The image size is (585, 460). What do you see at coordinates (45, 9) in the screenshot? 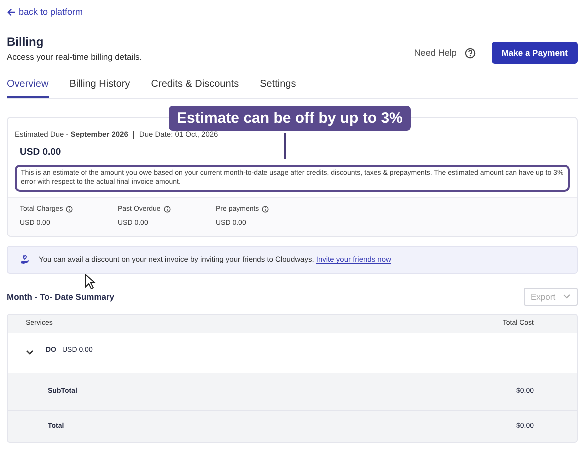
I see `back-link: back to platform` at bounding box center [45, 9].